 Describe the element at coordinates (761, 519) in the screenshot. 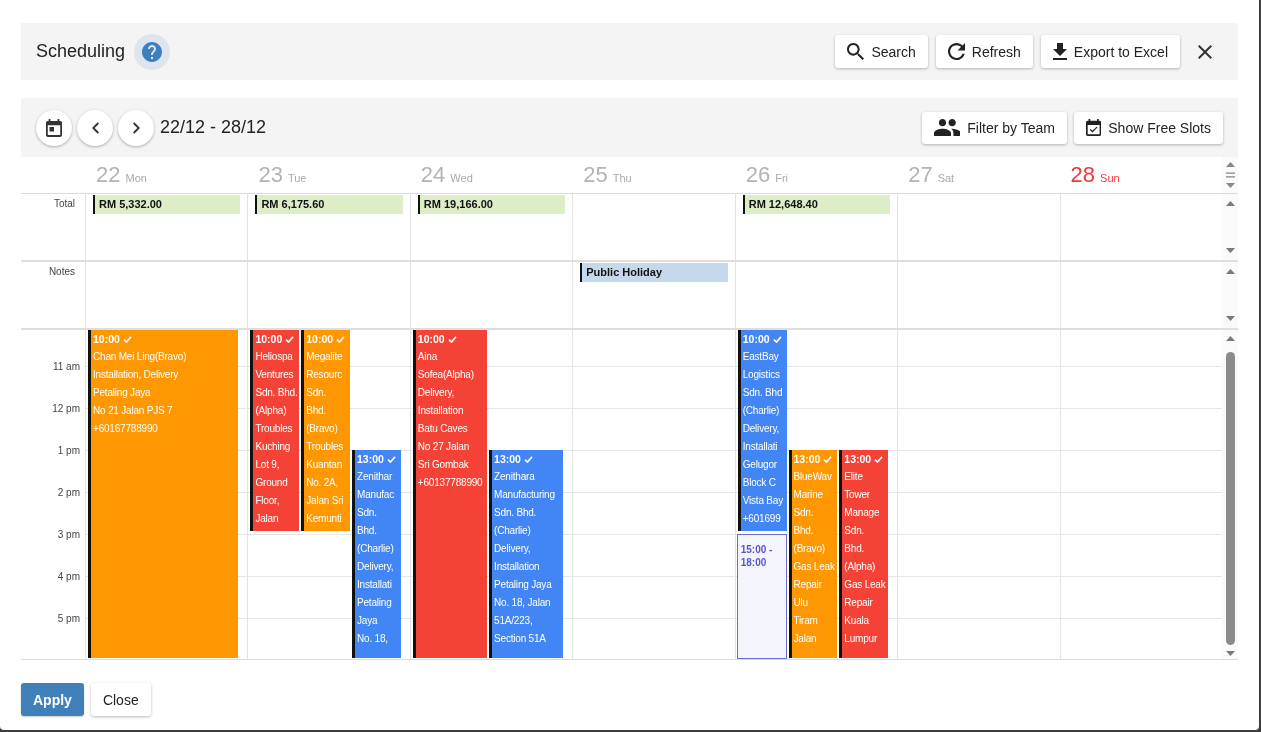

I see `event-detail: +601699` at that location.